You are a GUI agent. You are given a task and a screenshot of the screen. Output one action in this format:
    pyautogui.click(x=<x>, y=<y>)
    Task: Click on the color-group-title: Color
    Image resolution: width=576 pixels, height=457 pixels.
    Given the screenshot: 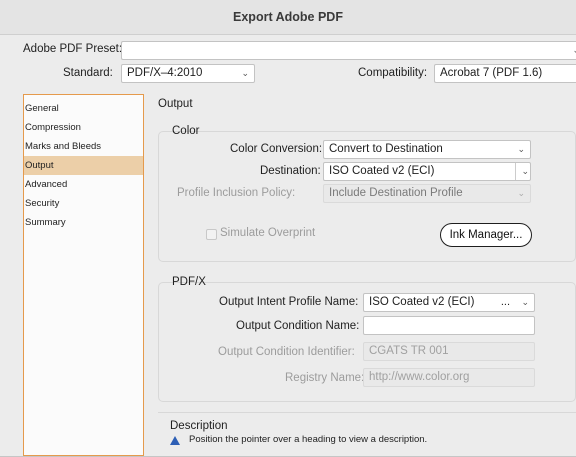 What is the action you would take?
    pyautogui.click(x=186, y=131)
    